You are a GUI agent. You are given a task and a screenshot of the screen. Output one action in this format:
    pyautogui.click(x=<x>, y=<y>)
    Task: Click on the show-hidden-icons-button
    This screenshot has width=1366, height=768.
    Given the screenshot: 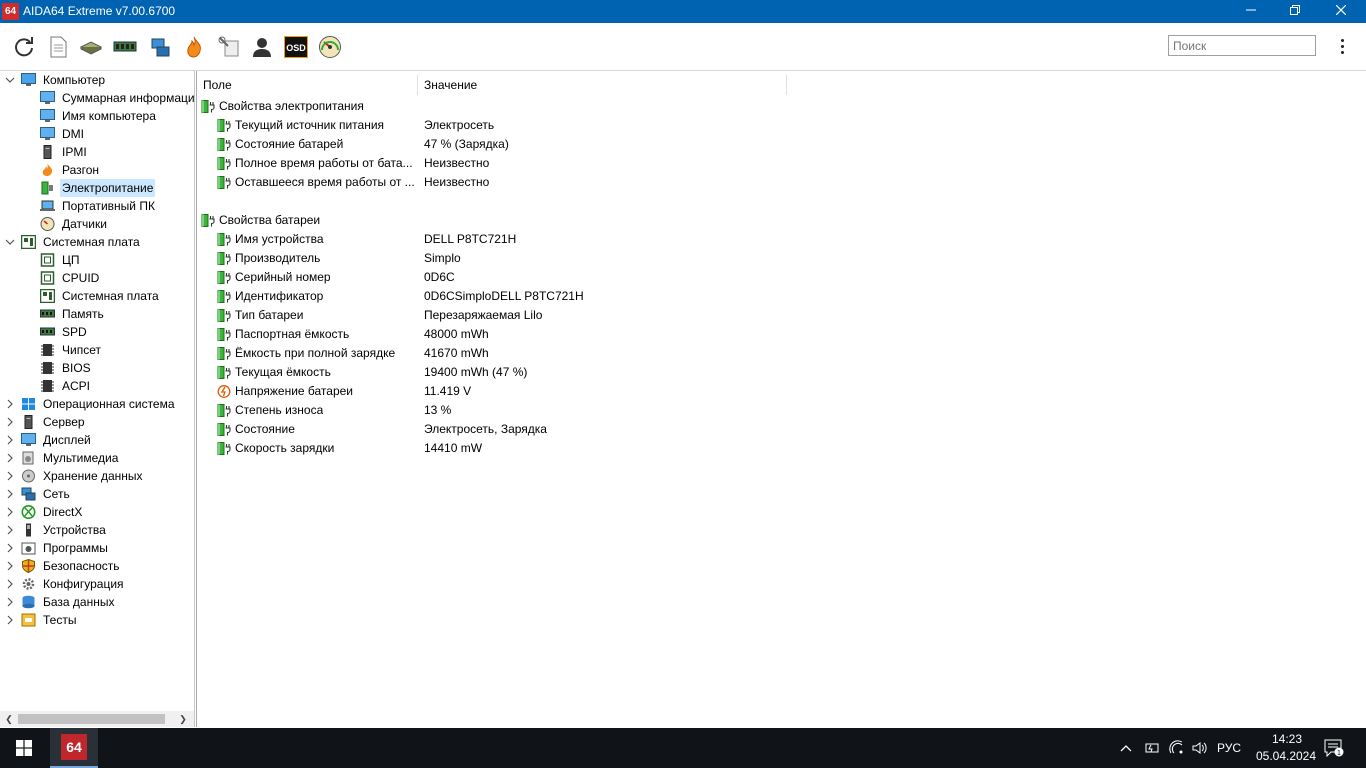 What is the action you would take?
    pyautogui.click(x=1126, y=748)
    